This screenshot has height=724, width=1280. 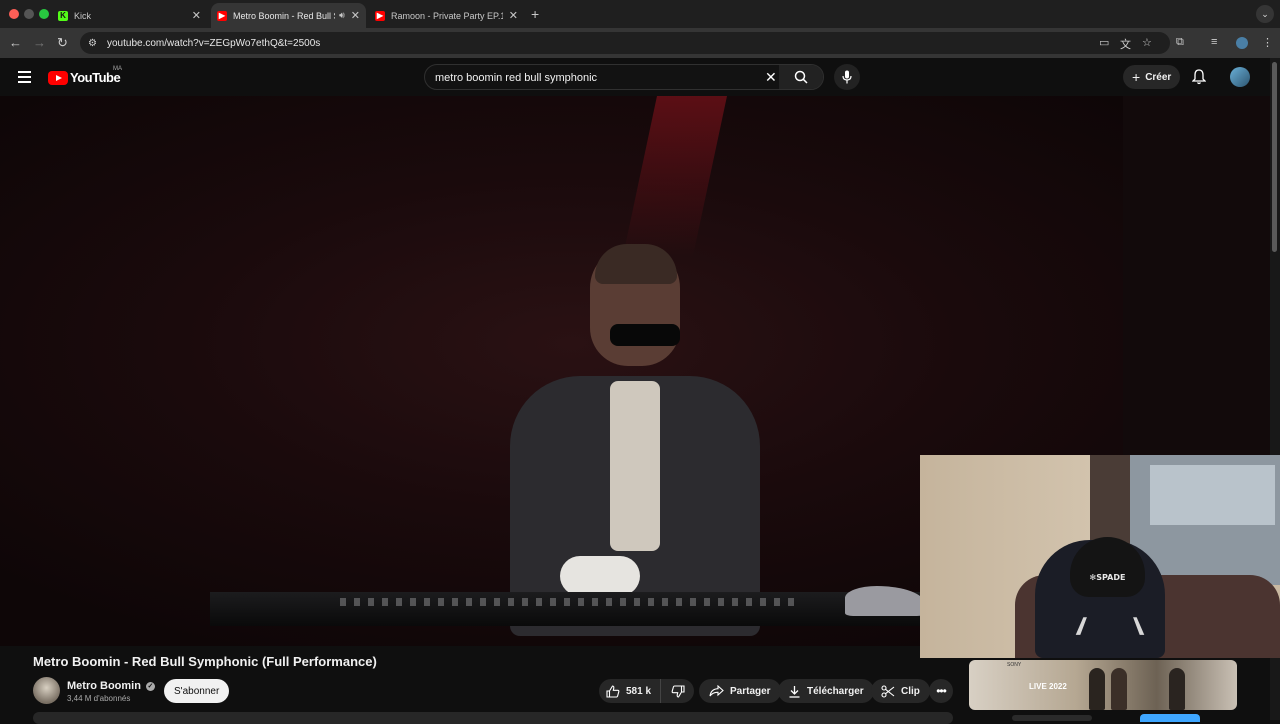 What do you see at coordinates (675, 176) in the screenshot?
I see `stage-light` at bounding box center [675, 176].